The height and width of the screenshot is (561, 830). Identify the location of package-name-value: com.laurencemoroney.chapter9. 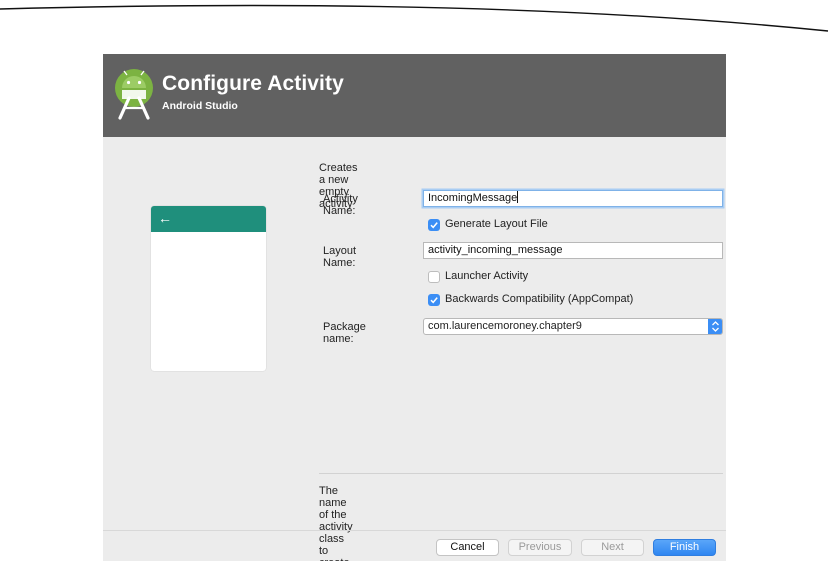
(505, 326).